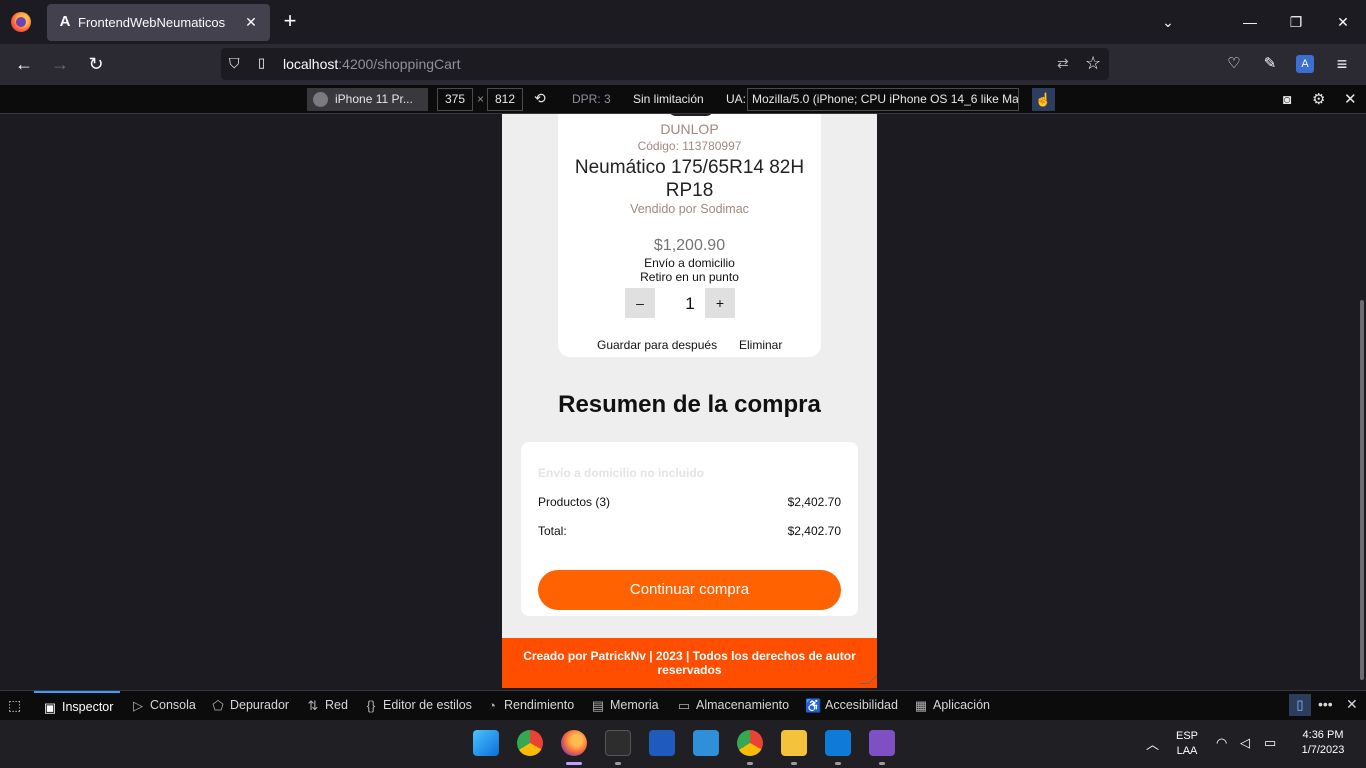 This screenshot has width=1366, height=768. I want to click on volume-icon: ◁, so click(1245, 743).